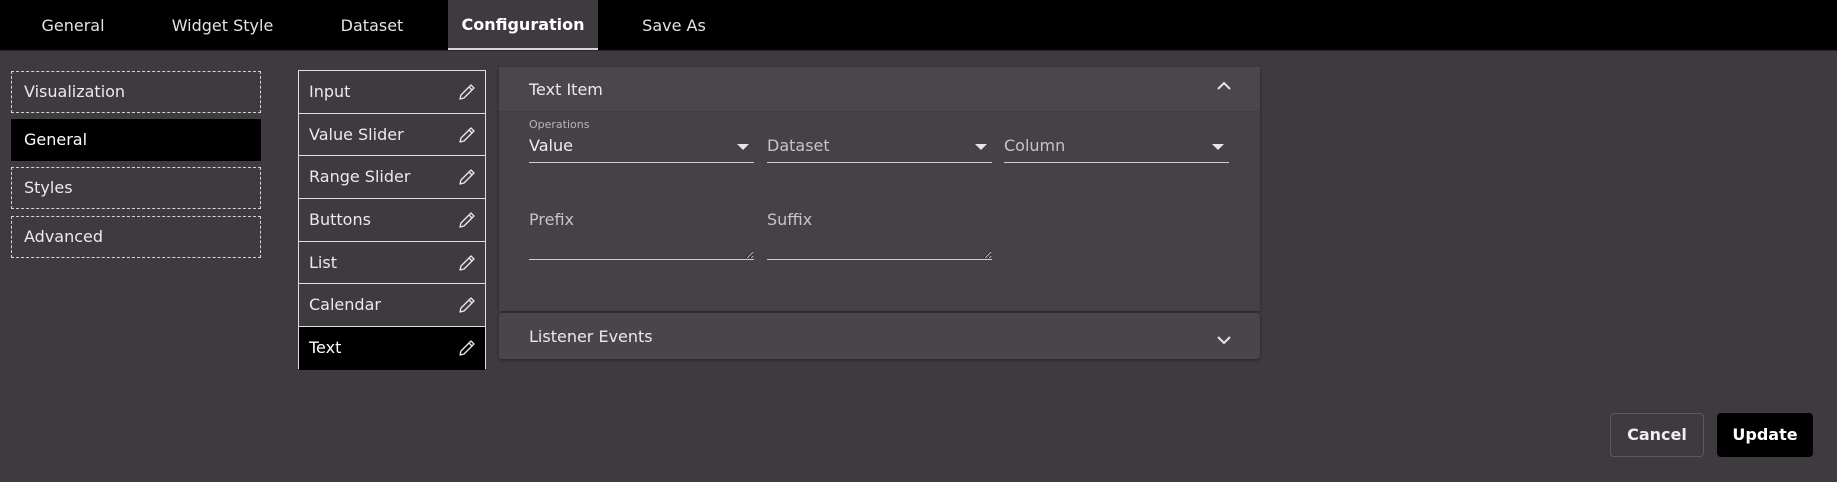 This screenshot has height=482, width=1837. What do you see at coordinates (591, 336) in the screenshot?
I see `panel-title: Listener Events` at bounding box center [591, 336].